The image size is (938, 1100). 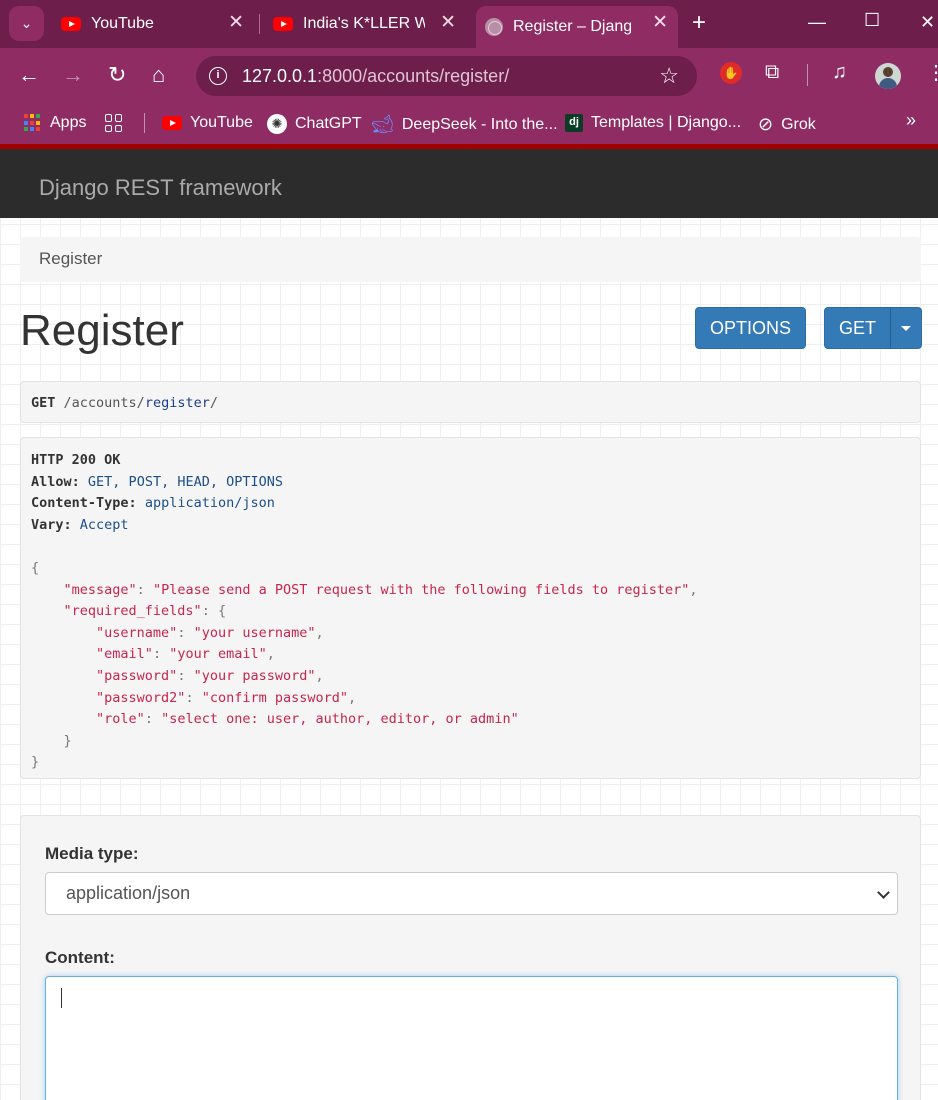 What do you see at coordinates (254, 675) in the screenshot?
I see `json-value: "your password"` at bounding box center [254, 675].